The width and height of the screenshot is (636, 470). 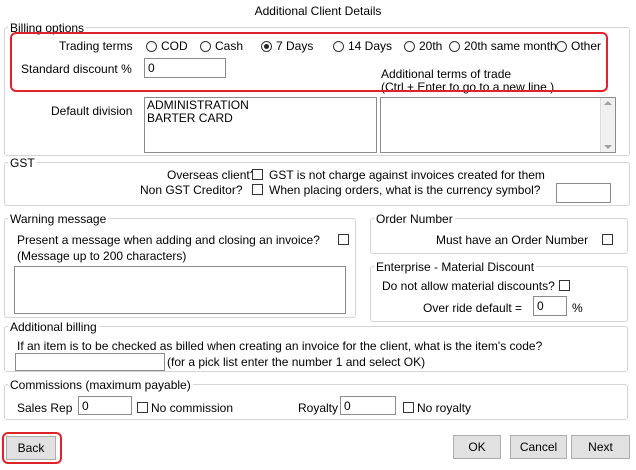 I want to click on warning-message-label: Warning message, so click(x=58, y=219).